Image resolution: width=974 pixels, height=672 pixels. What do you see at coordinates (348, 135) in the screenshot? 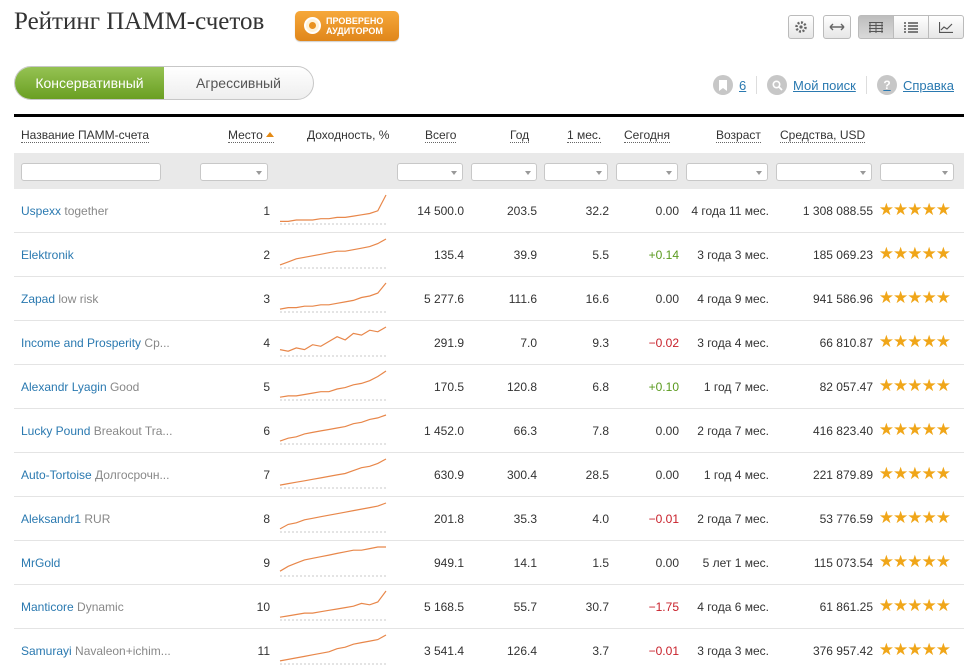
I see `col-yield-header: Доходность, %` at bounding box center [348, 135].